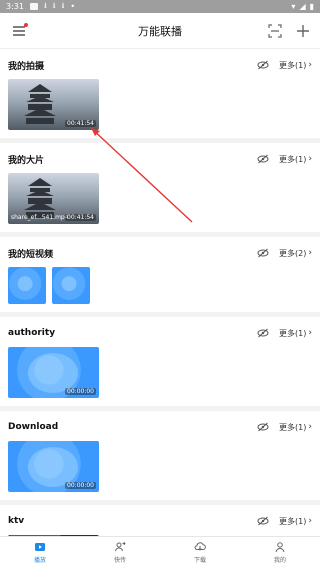  I want to click on video-filename: share_ef...541.mp4, so click(40, 217).